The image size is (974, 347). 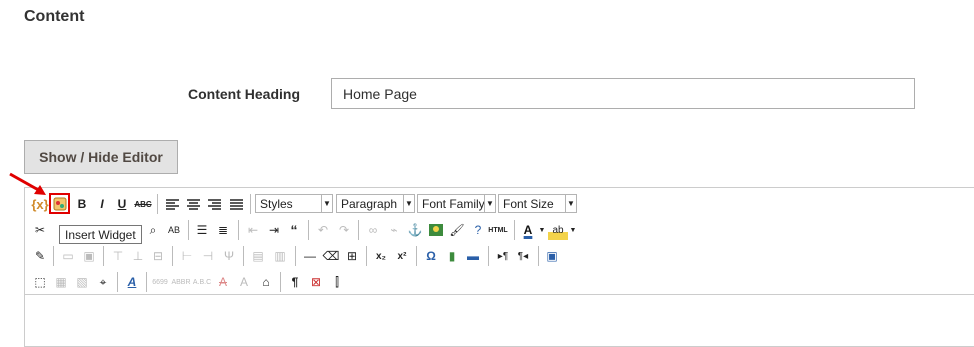 I want to click on replace-icon: AB, so click(x=174, y=230).